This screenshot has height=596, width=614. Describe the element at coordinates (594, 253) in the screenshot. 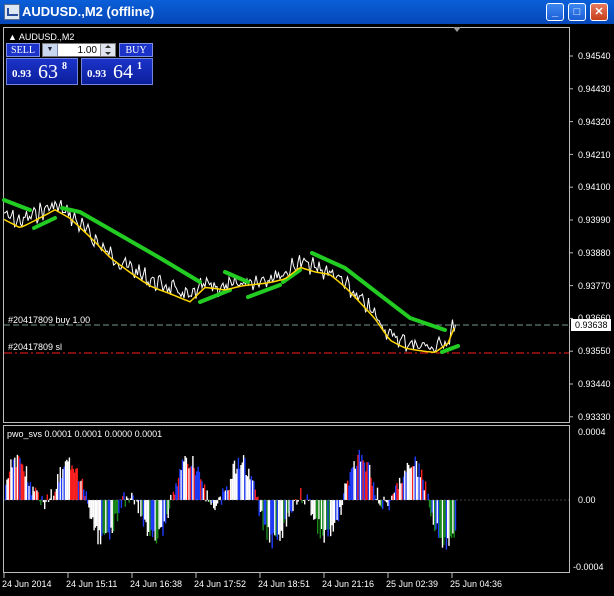

I see `price-axis-label: 0.93880` at that location.